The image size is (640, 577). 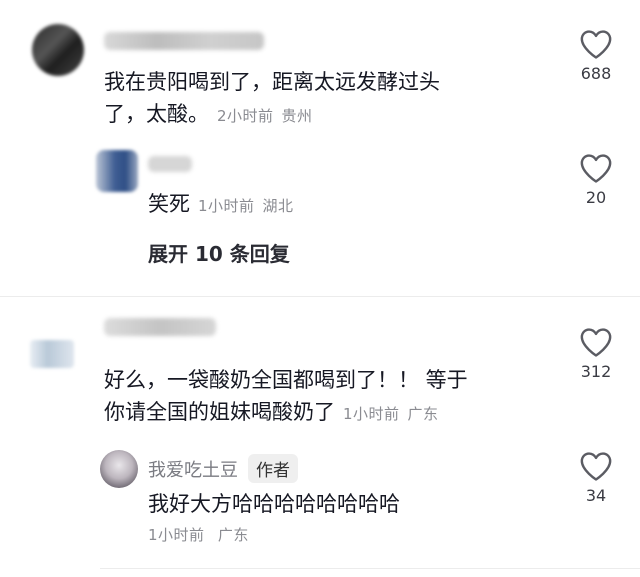 I want to click on comment-text-line: 你请全国的姐妹喝酸奶了 1小时前 广东, so click(x=334, y=413).